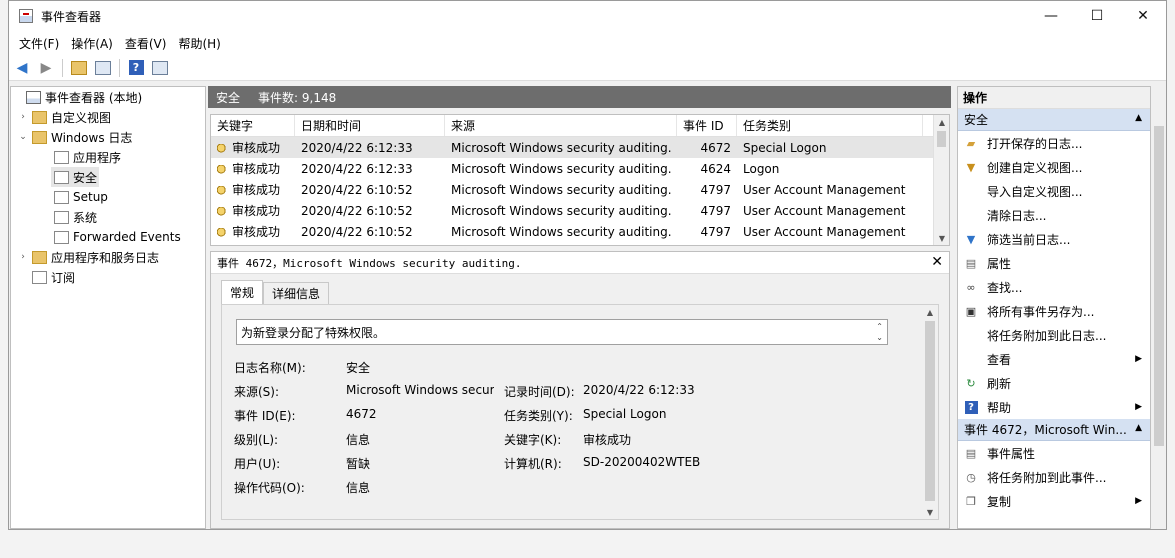  Describe the element at coordinates (1051, 16) in the screenshot. I see `minimize-button: —` at that location.